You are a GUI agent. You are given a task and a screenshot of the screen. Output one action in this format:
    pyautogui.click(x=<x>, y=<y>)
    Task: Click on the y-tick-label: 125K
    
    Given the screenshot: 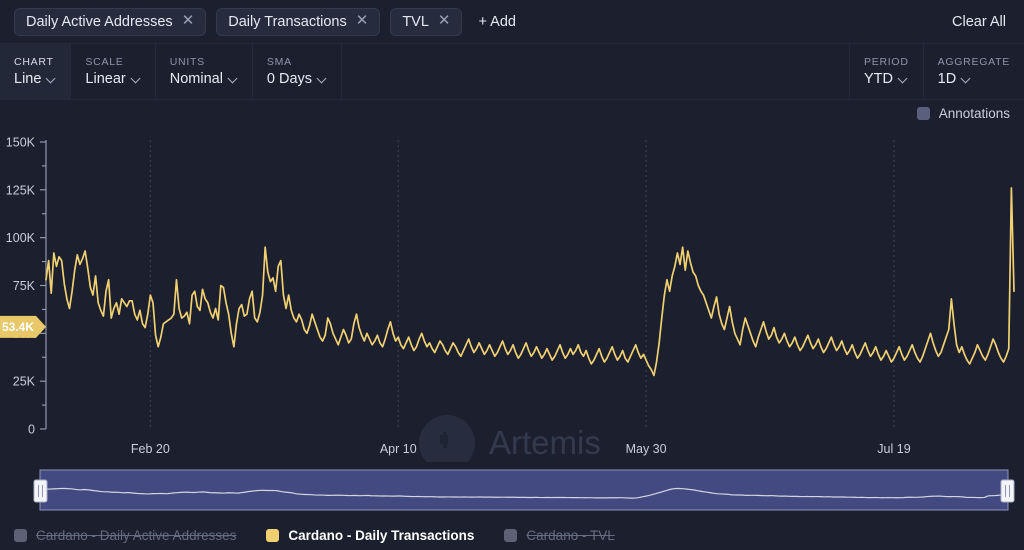 What is the action you would take?
    pyautogui.click(x=21, y=190)
    